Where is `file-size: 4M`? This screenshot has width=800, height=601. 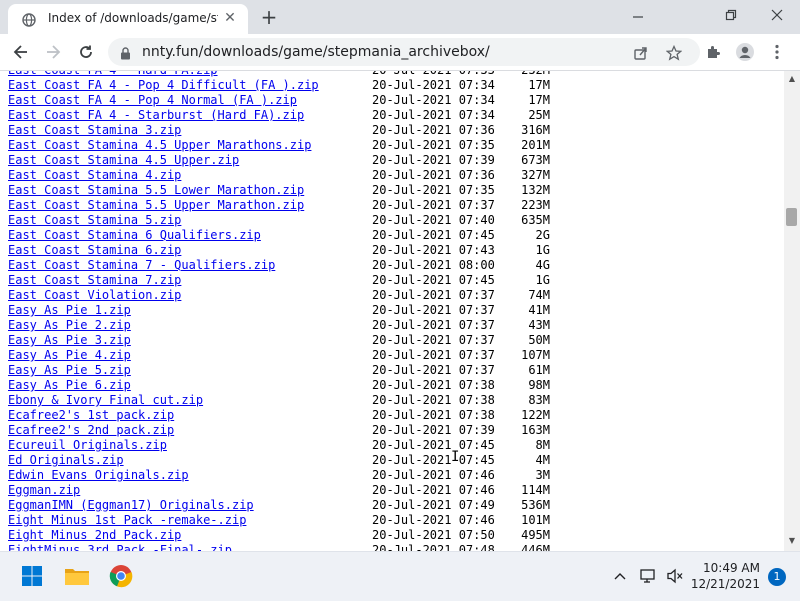 file-size: 4M is located at coordinates (542, 460).